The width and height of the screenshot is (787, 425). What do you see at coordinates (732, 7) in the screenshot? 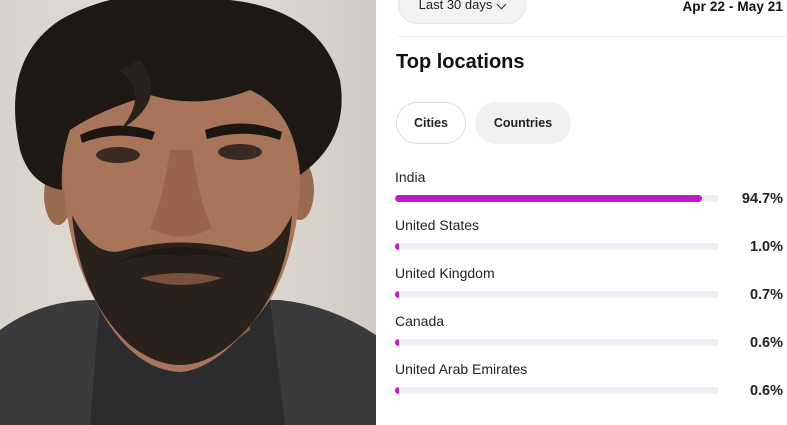
I see `date-range-text: Apr 22 - May 21` at bounding box center [732, 7].